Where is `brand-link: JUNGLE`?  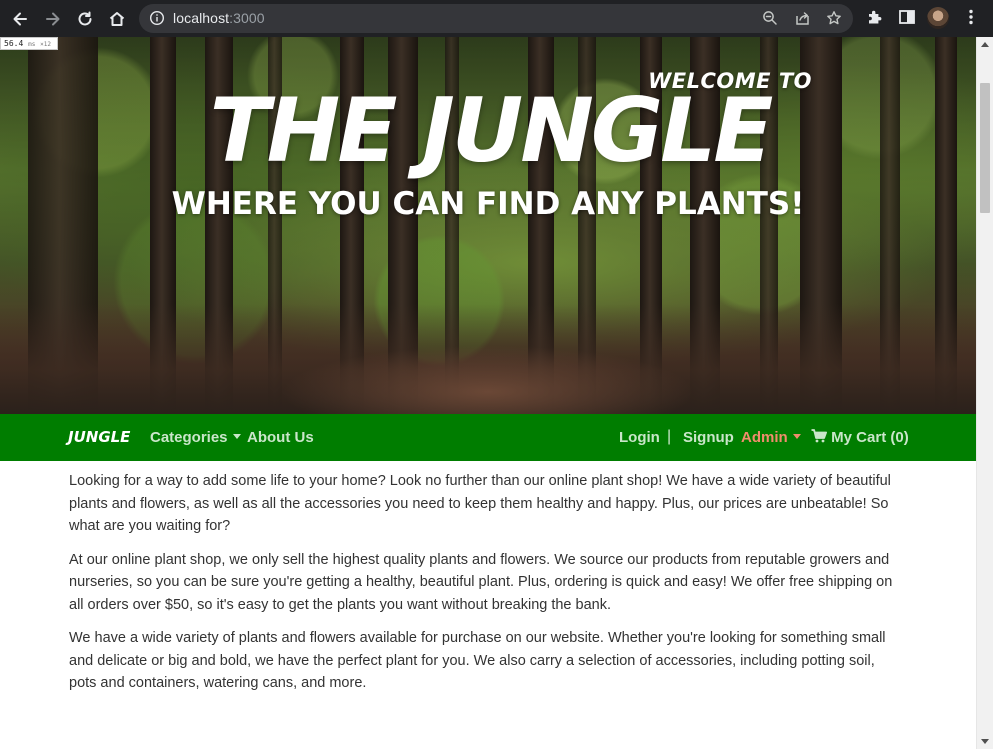 brand-link: JUNGLE is located at coordinates (99, 437).